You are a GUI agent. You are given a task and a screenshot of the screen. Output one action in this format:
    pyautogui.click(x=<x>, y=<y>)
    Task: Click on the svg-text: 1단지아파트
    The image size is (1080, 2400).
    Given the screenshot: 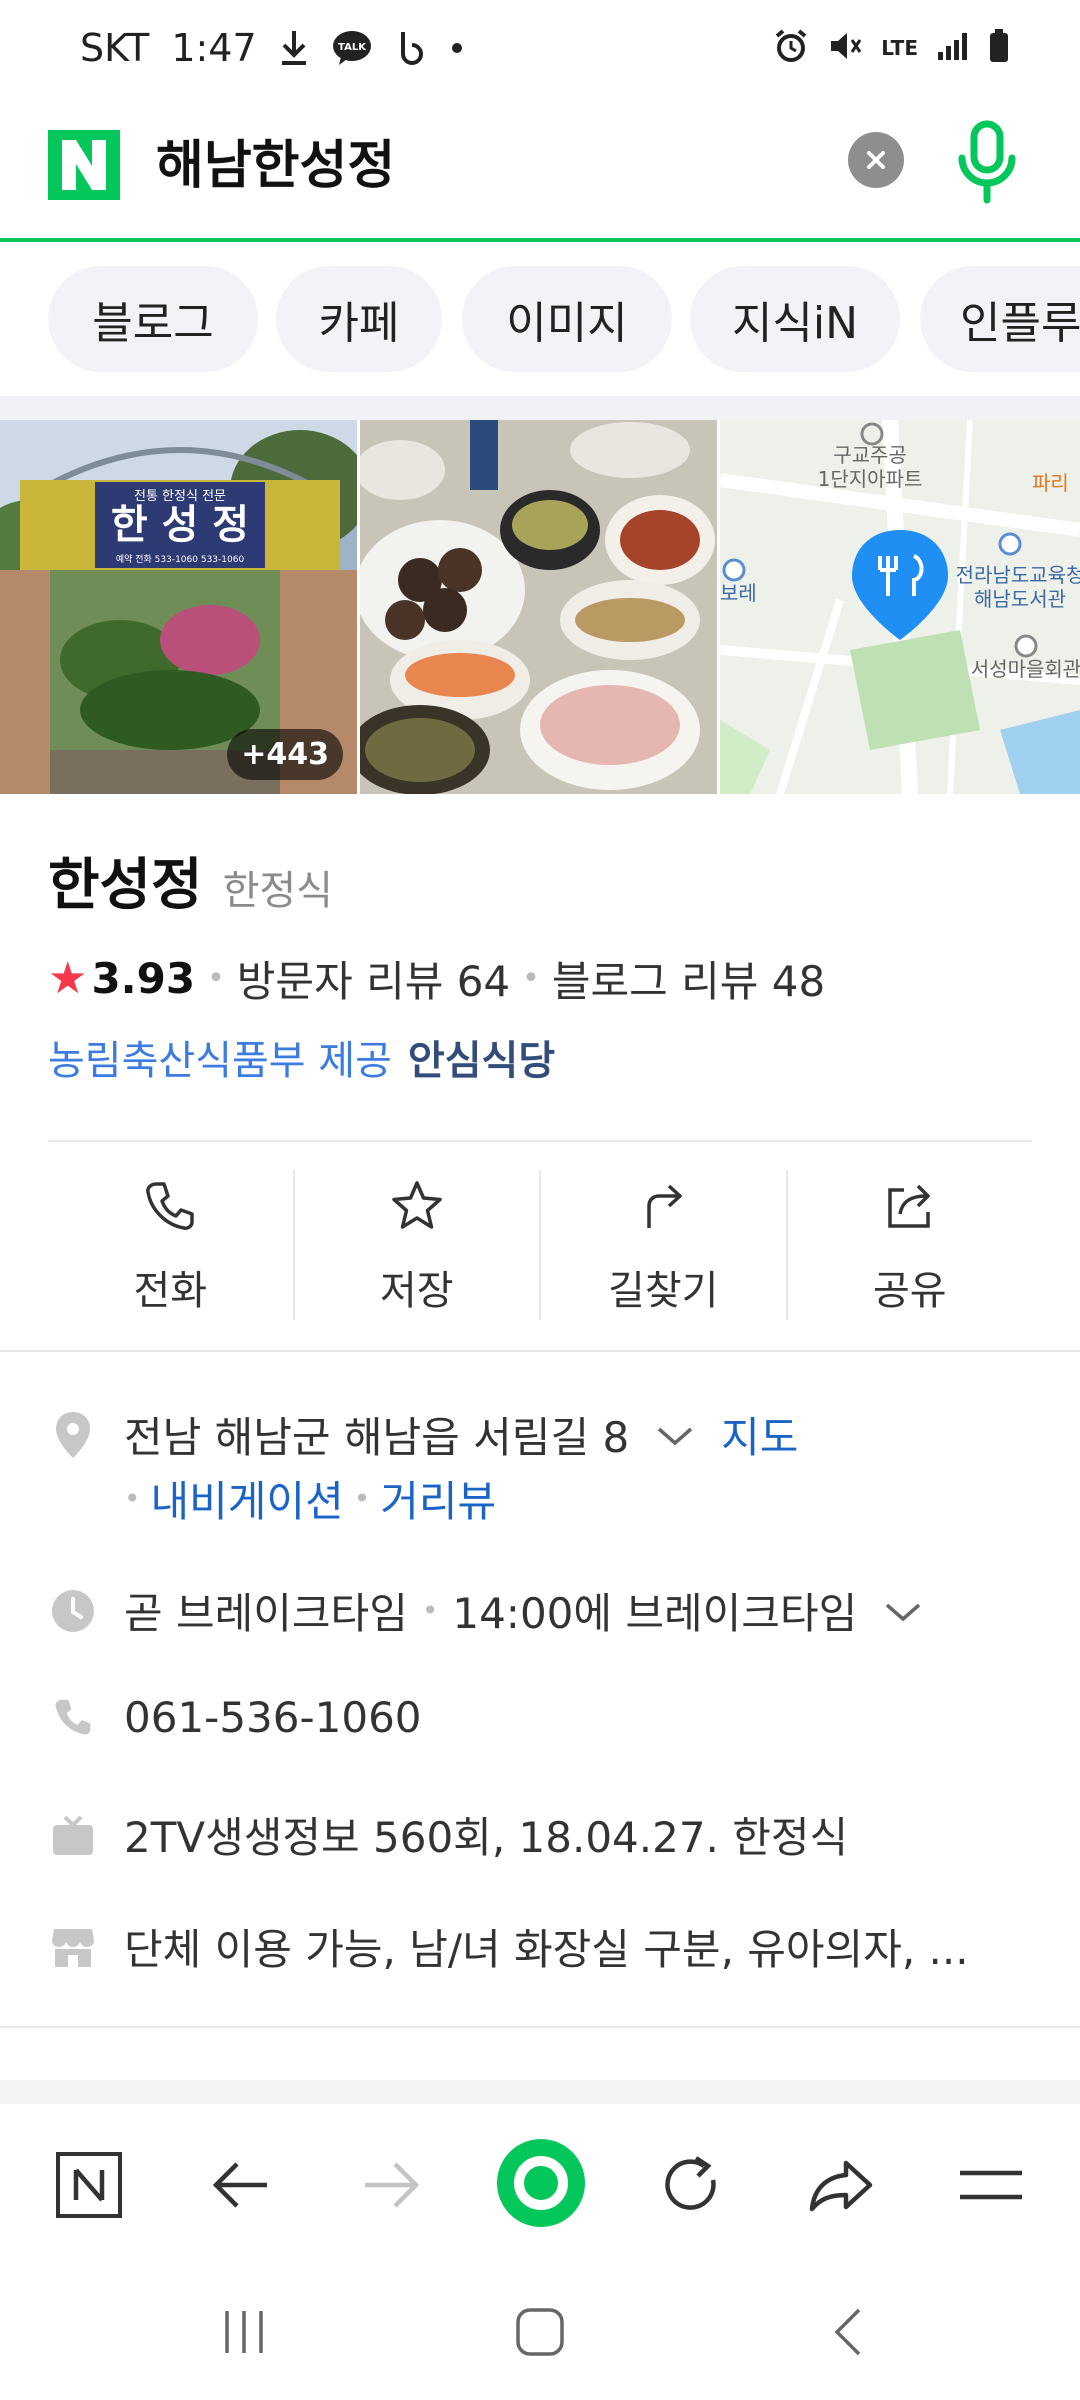 What is the action you would take?
    pyautogui.click(x=870, y=479)
    